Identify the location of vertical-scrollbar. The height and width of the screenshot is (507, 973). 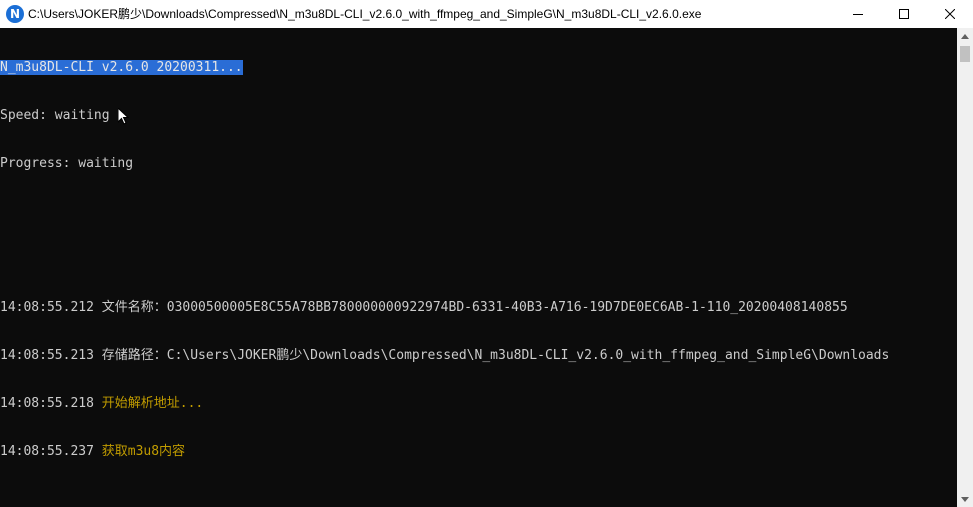
(965, 267).